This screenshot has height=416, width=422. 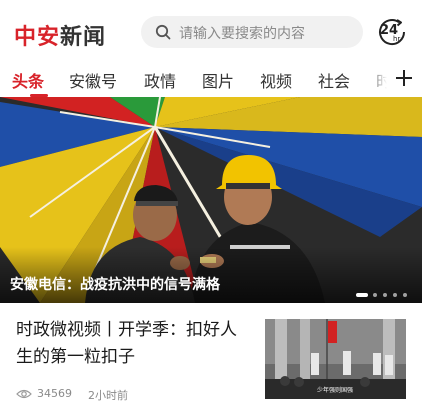 What do you see at coordinates (397, 39) in the screenshot?
I see `hot-24h-unit: hr` at bounding box center [397, 39].